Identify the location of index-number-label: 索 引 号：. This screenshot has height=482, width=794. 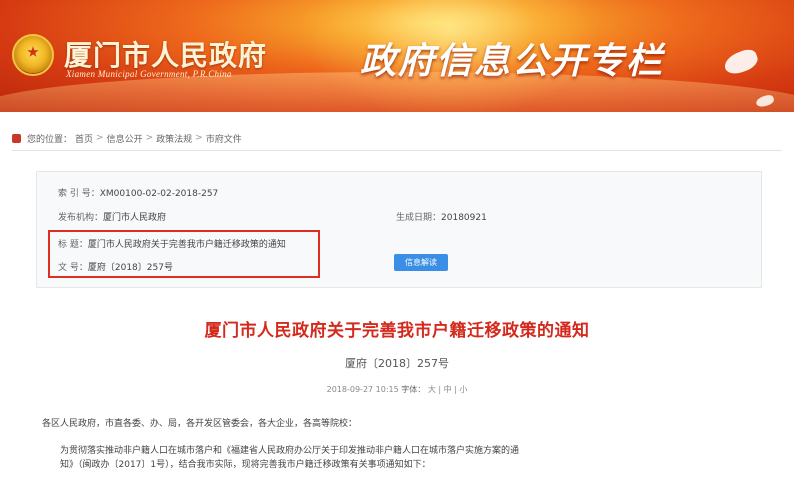
(79, 194).